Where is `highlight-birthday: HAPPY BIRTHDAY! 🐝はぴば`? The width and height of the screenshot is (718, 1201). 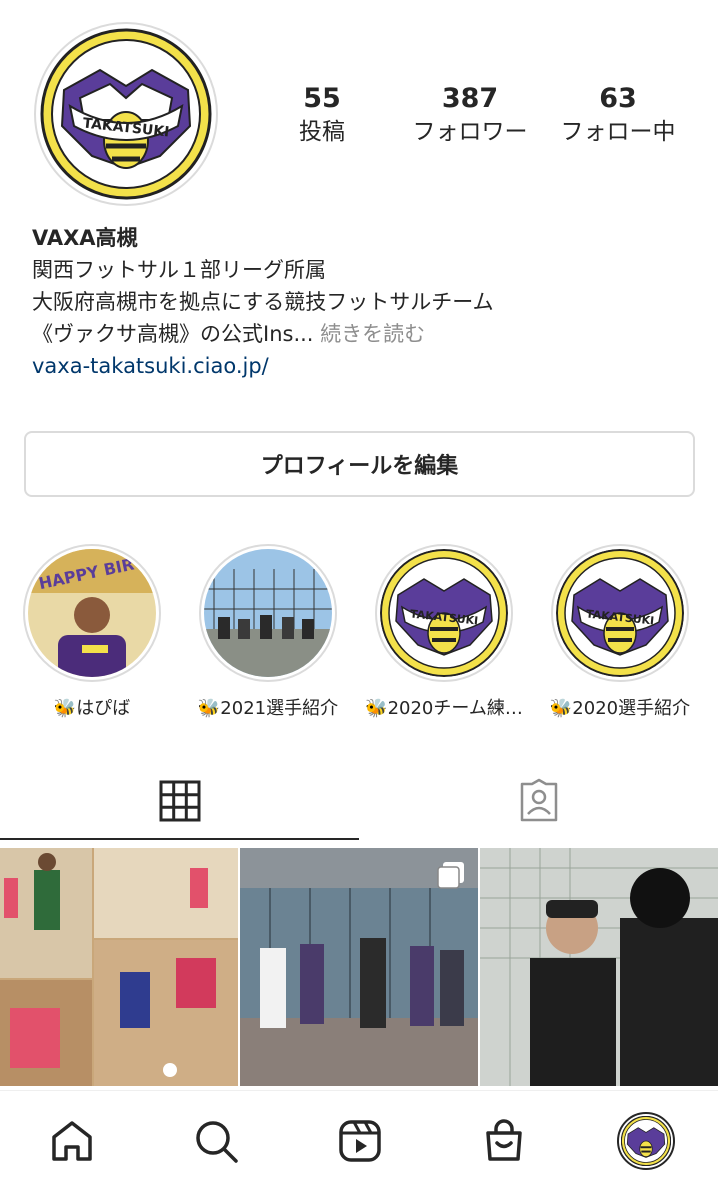 highlight-birthday: HAPPY BIRTHDAY! 🐝はぴば is located at coordinates (92, 632).